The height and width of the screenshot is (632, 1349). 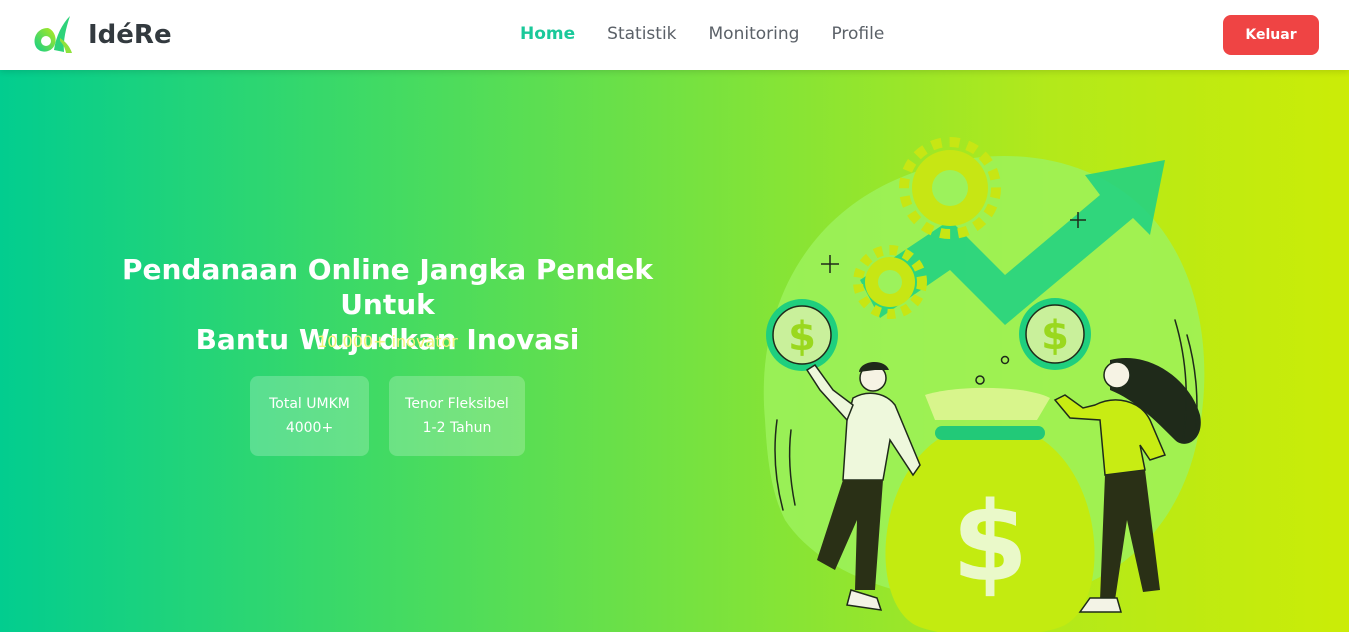 What do you see at coordinates (309, 404) in the screenshot?
I see `stat-label: Total UMKM` at bounding box center [309, 404].